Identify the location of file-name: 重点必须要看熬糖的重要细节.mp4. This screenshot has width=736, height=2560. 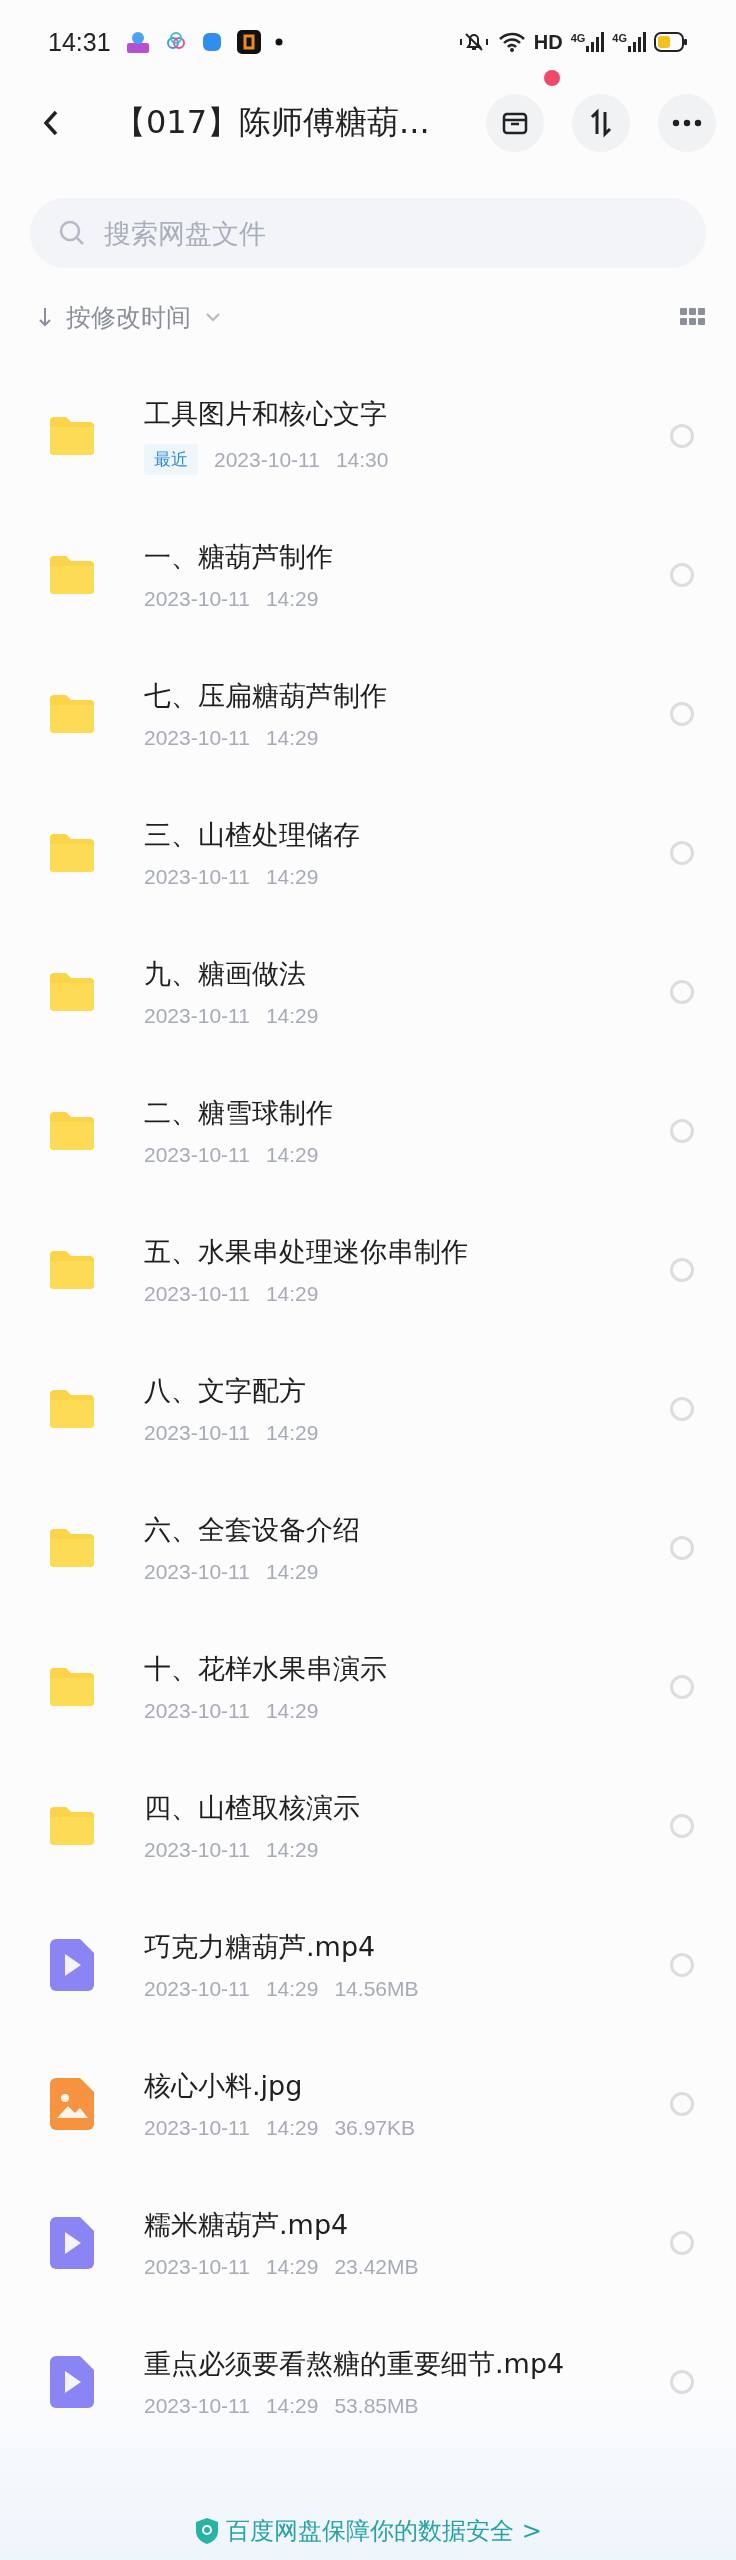
(355, 2363).